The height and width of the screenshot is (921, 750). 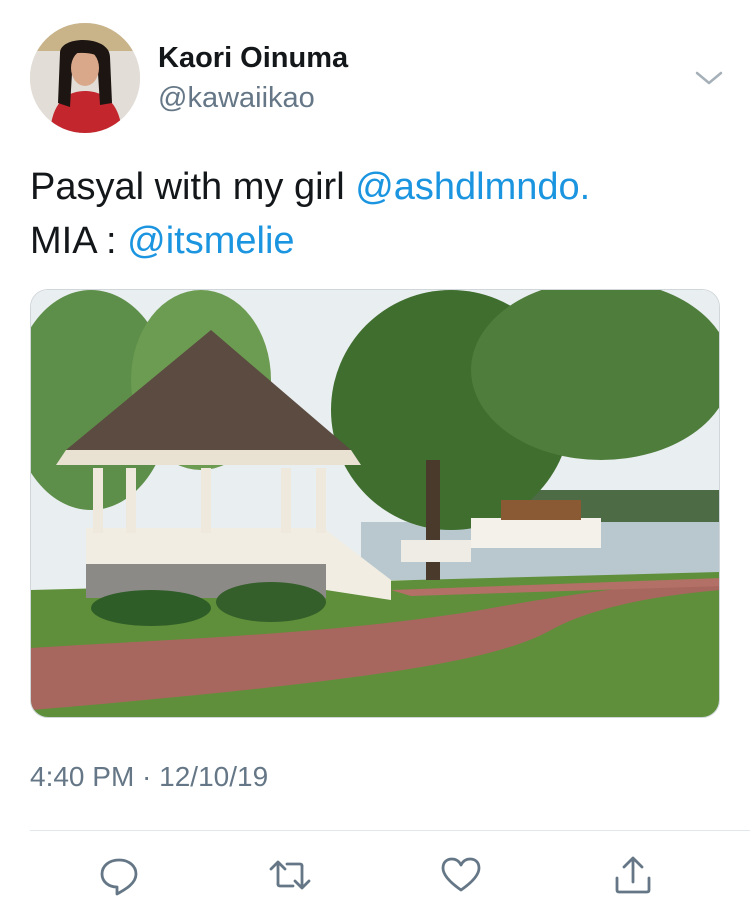 What do you see at coordinates (253, 58) in the screenshot?
I see `display-name: Kaori Oinuma` at bounding box center [253, 58].